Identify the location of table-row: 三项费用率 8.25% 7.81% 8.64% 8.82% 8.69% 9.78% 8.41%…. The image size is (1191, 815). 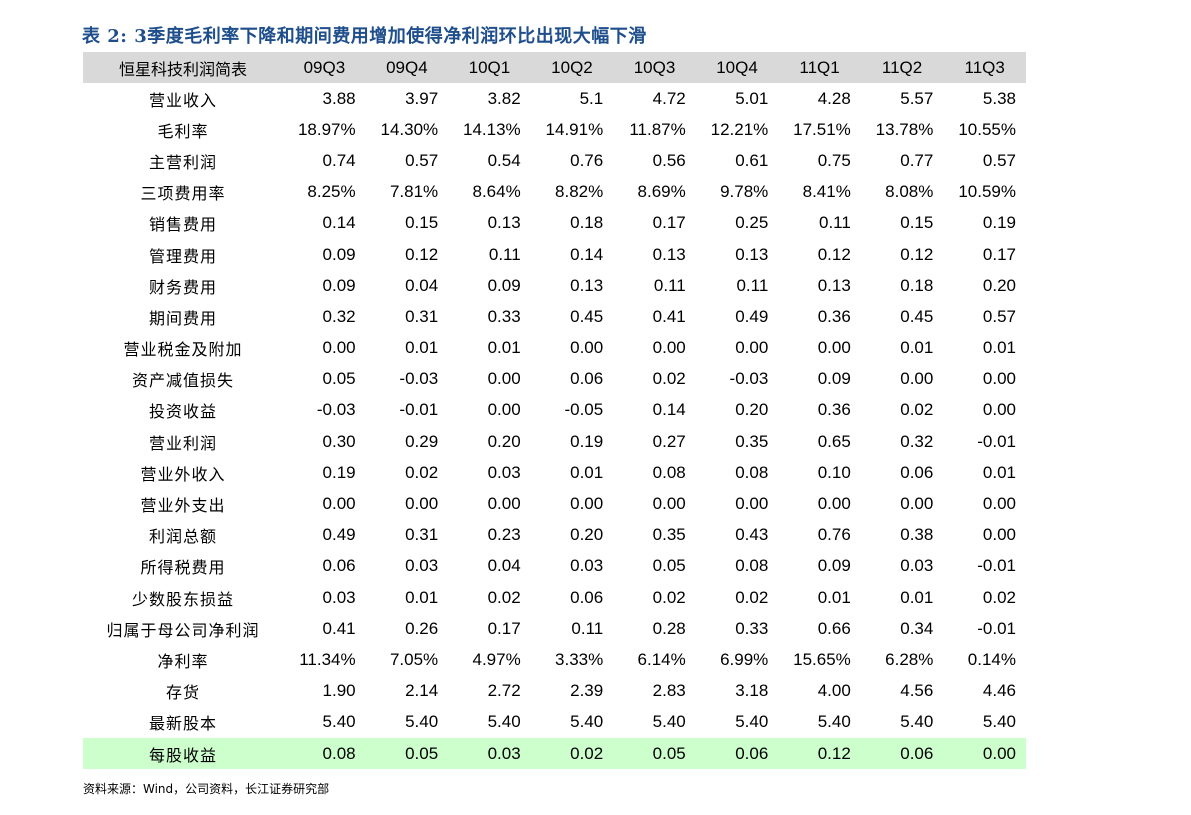
(554, 192).